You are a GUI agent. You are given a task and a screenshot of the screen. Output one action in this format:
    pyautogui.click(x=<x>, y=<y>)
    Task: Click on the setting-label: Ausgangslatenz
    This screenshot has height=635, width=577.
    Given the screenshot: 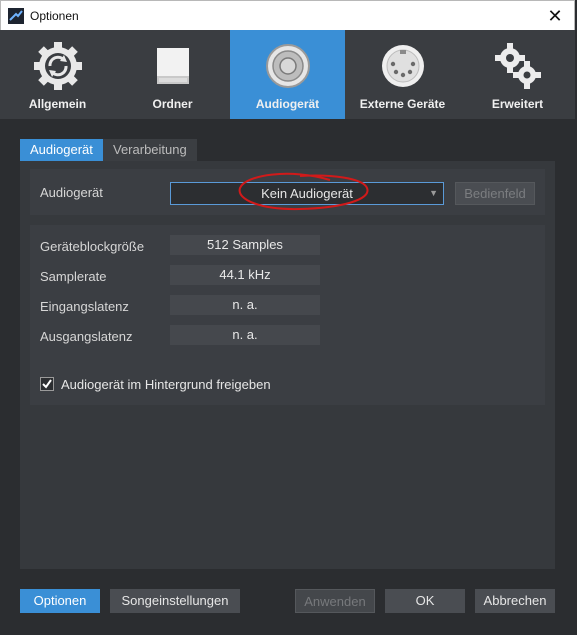 What is the action you would take?
    pyautogui.click(x=86, y=336)
    